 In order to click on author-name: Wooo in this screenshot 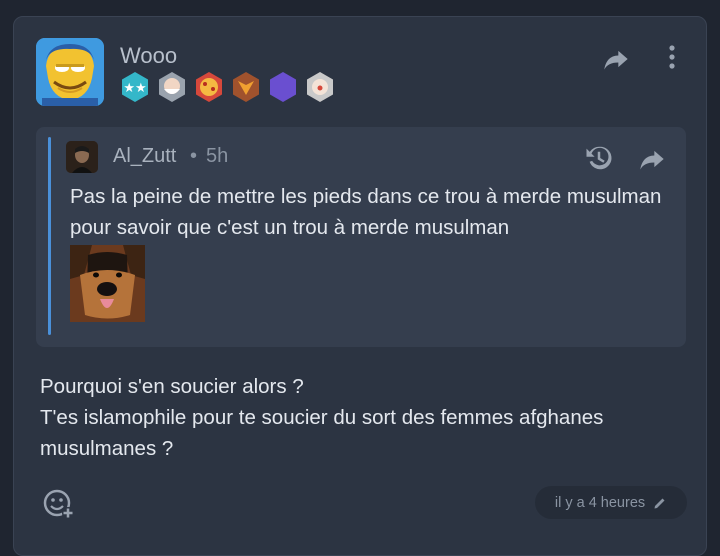, I will do `click(148, 56)`.